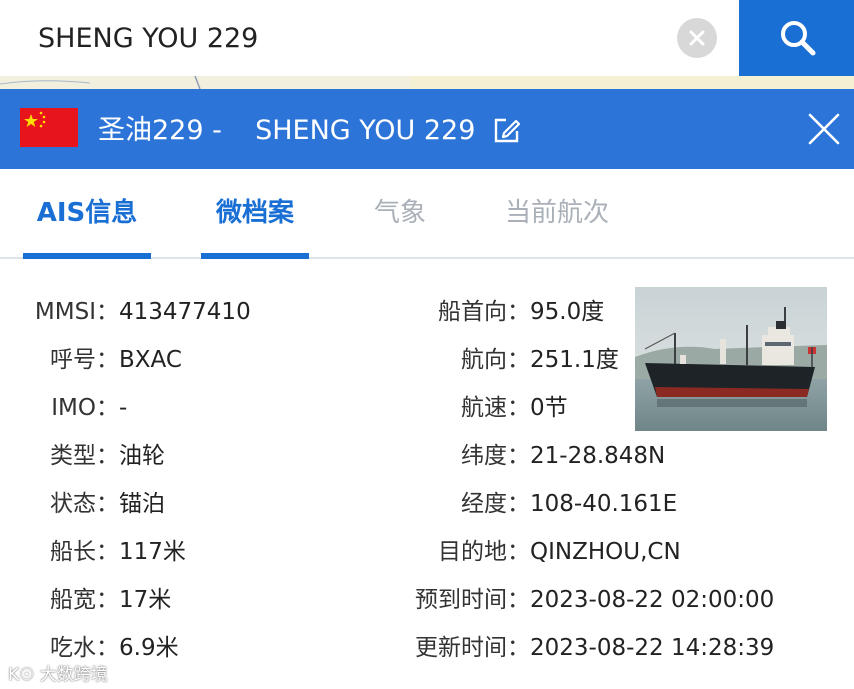  What do you see at coordinates (605, 552) in the screenshot?
I see `detail-value: QINZHOU,CN` at bounding box center [605, 552].